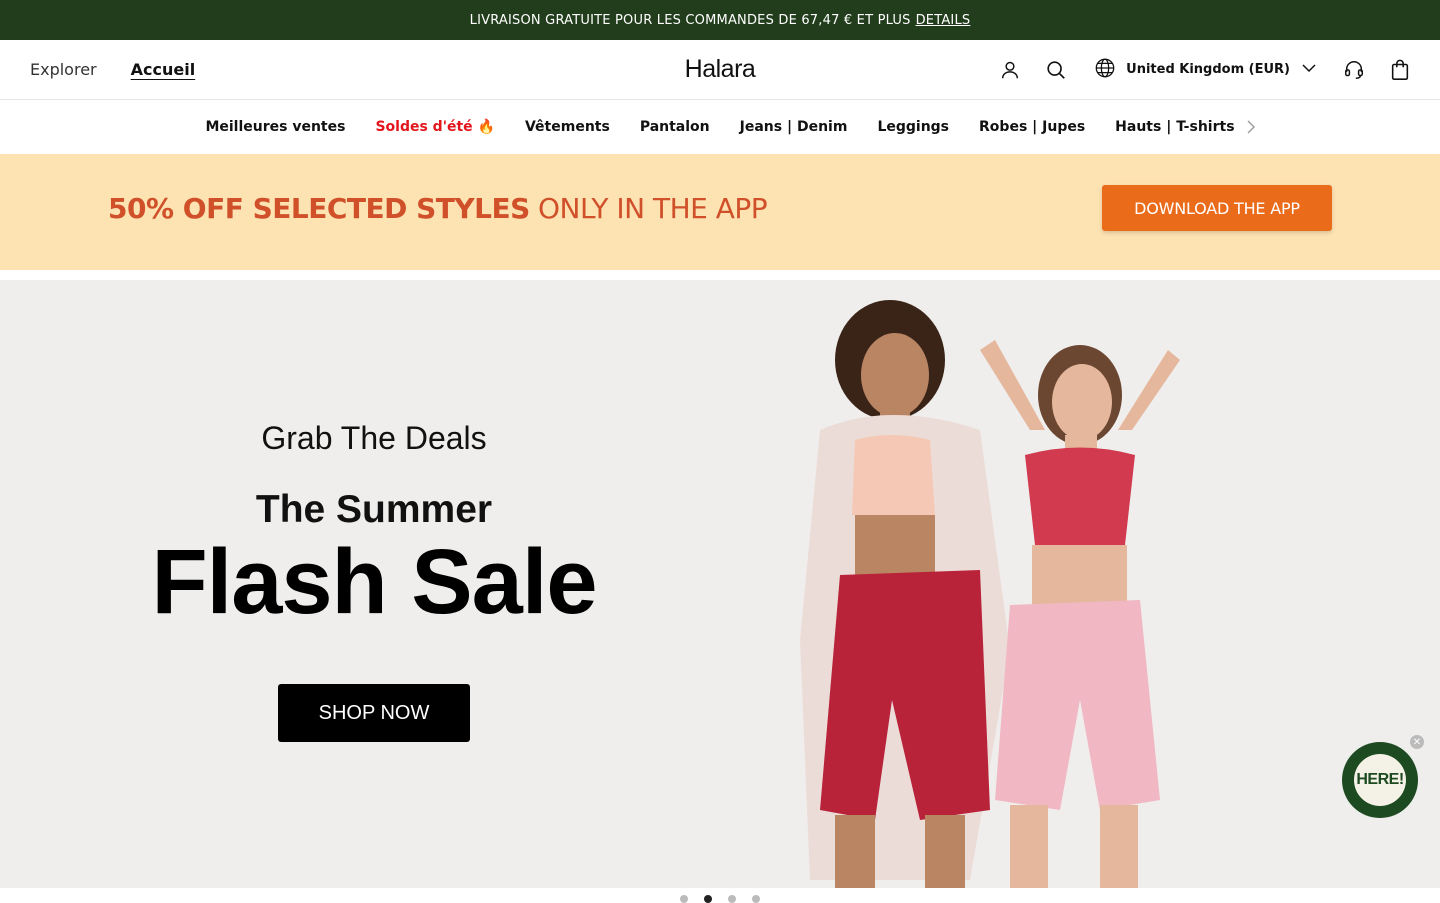 This screenshot has width=1440, height=903. Describe the element at coordinates (1251, 129) in the screenshot. I see `nav-next-arrow-icon` at that location.